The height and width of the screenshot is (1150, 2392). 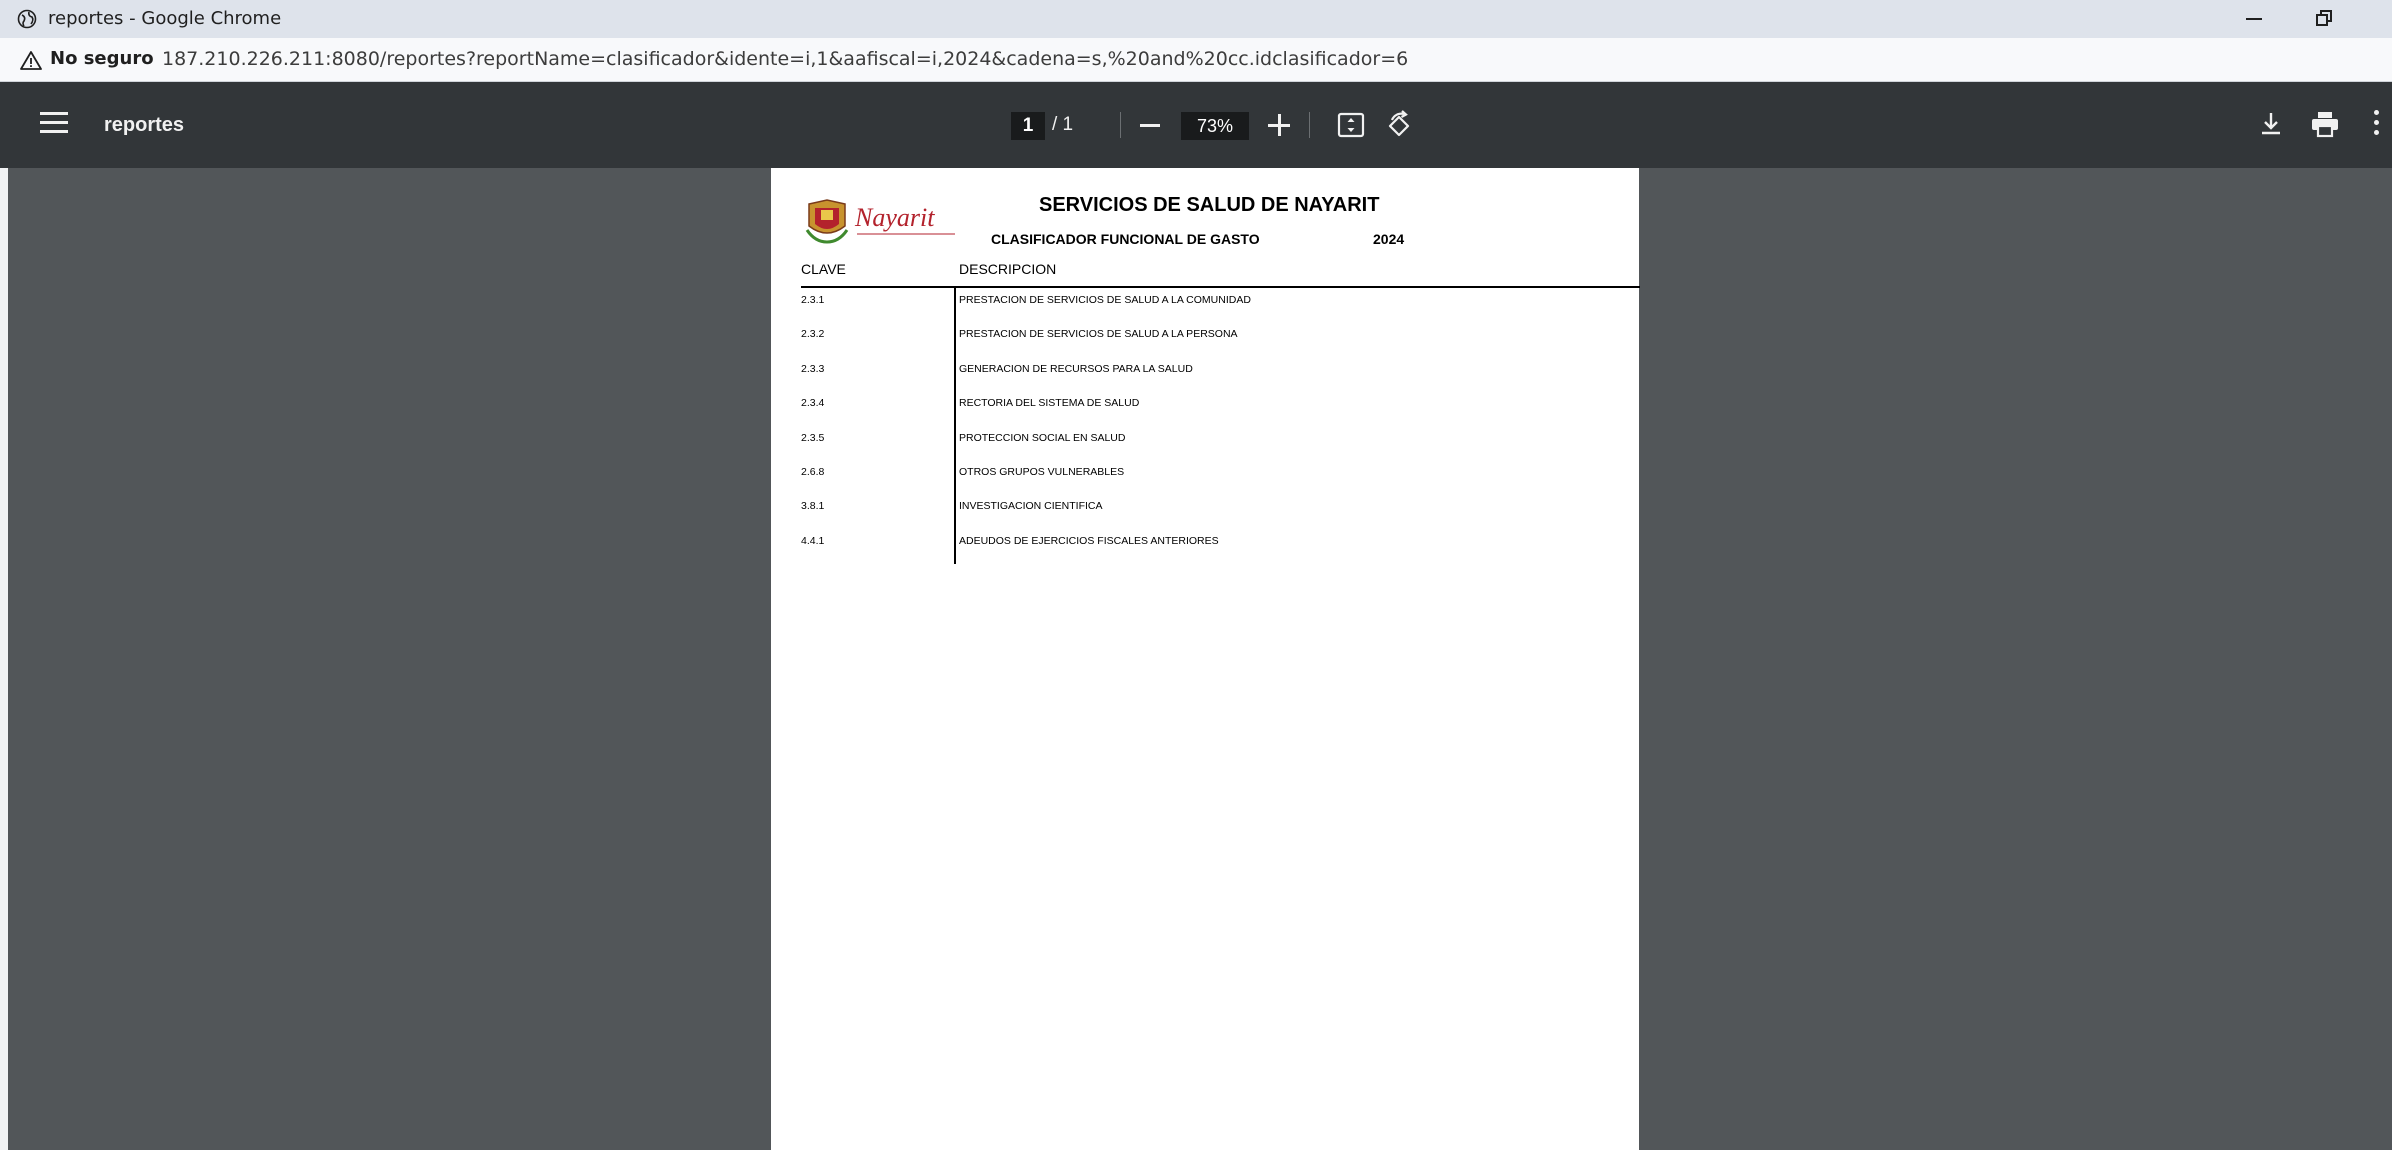 What do you see at coordinates (813, 334) in the screenshot?
I see `clave-cell: 2.3.2` at bounding box center [813, 334].